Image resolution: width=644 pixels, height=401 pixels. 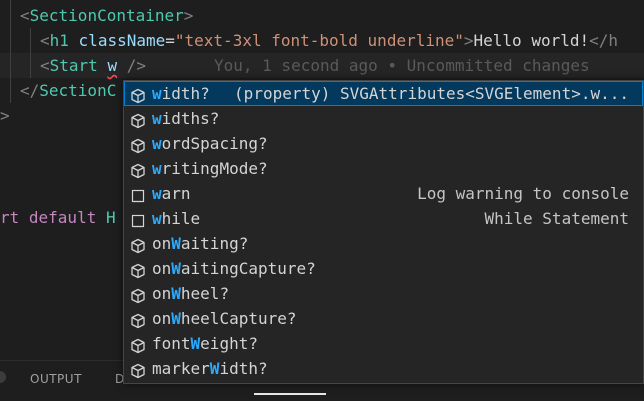 I want to click on suggest-label-rest: hile, so click(x=181, y=218).